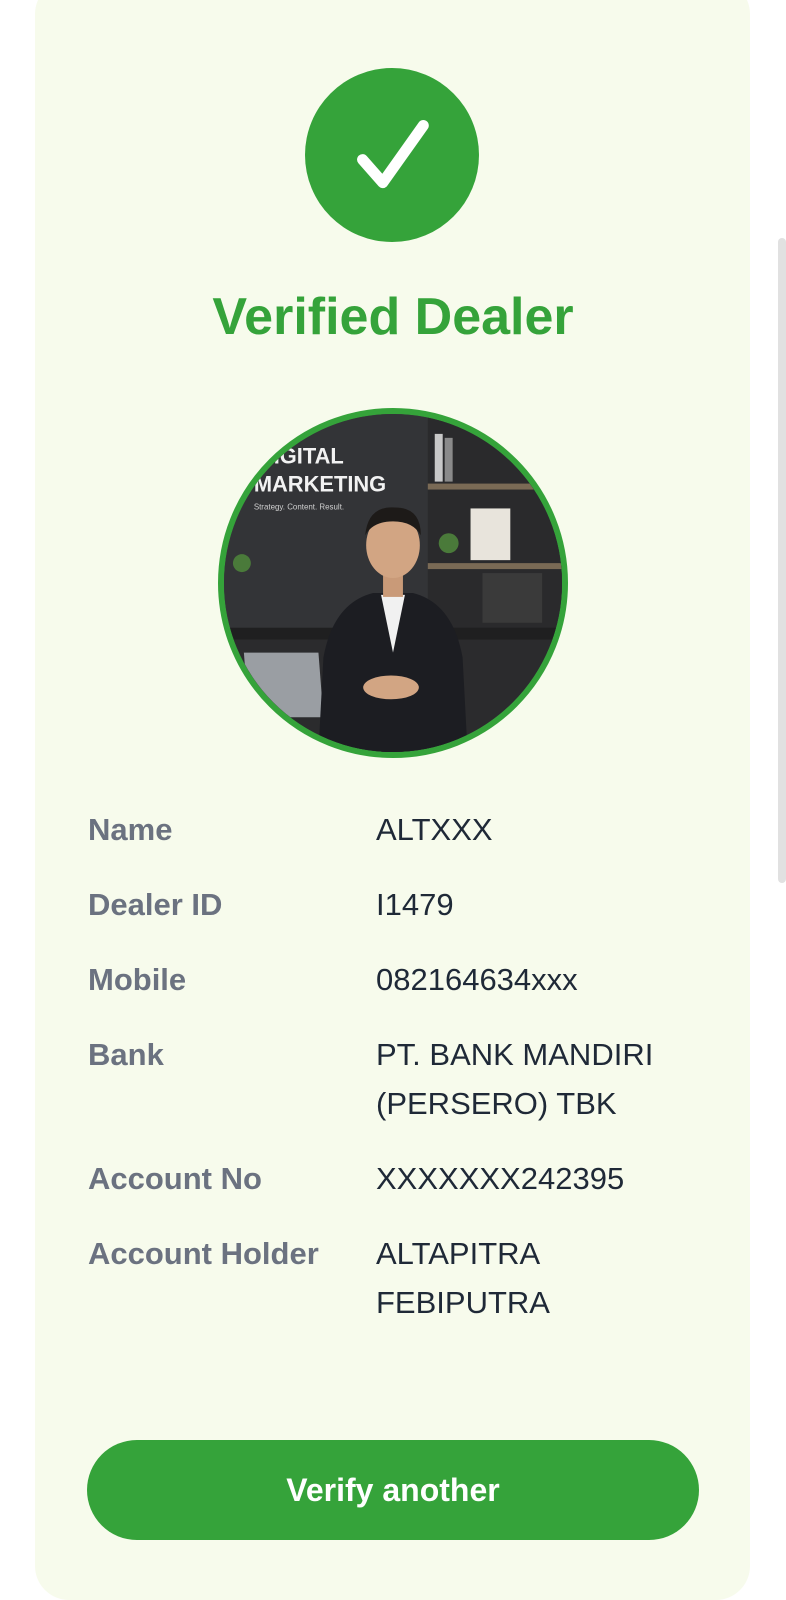  I want to click on check-icon, so click(392, 155).